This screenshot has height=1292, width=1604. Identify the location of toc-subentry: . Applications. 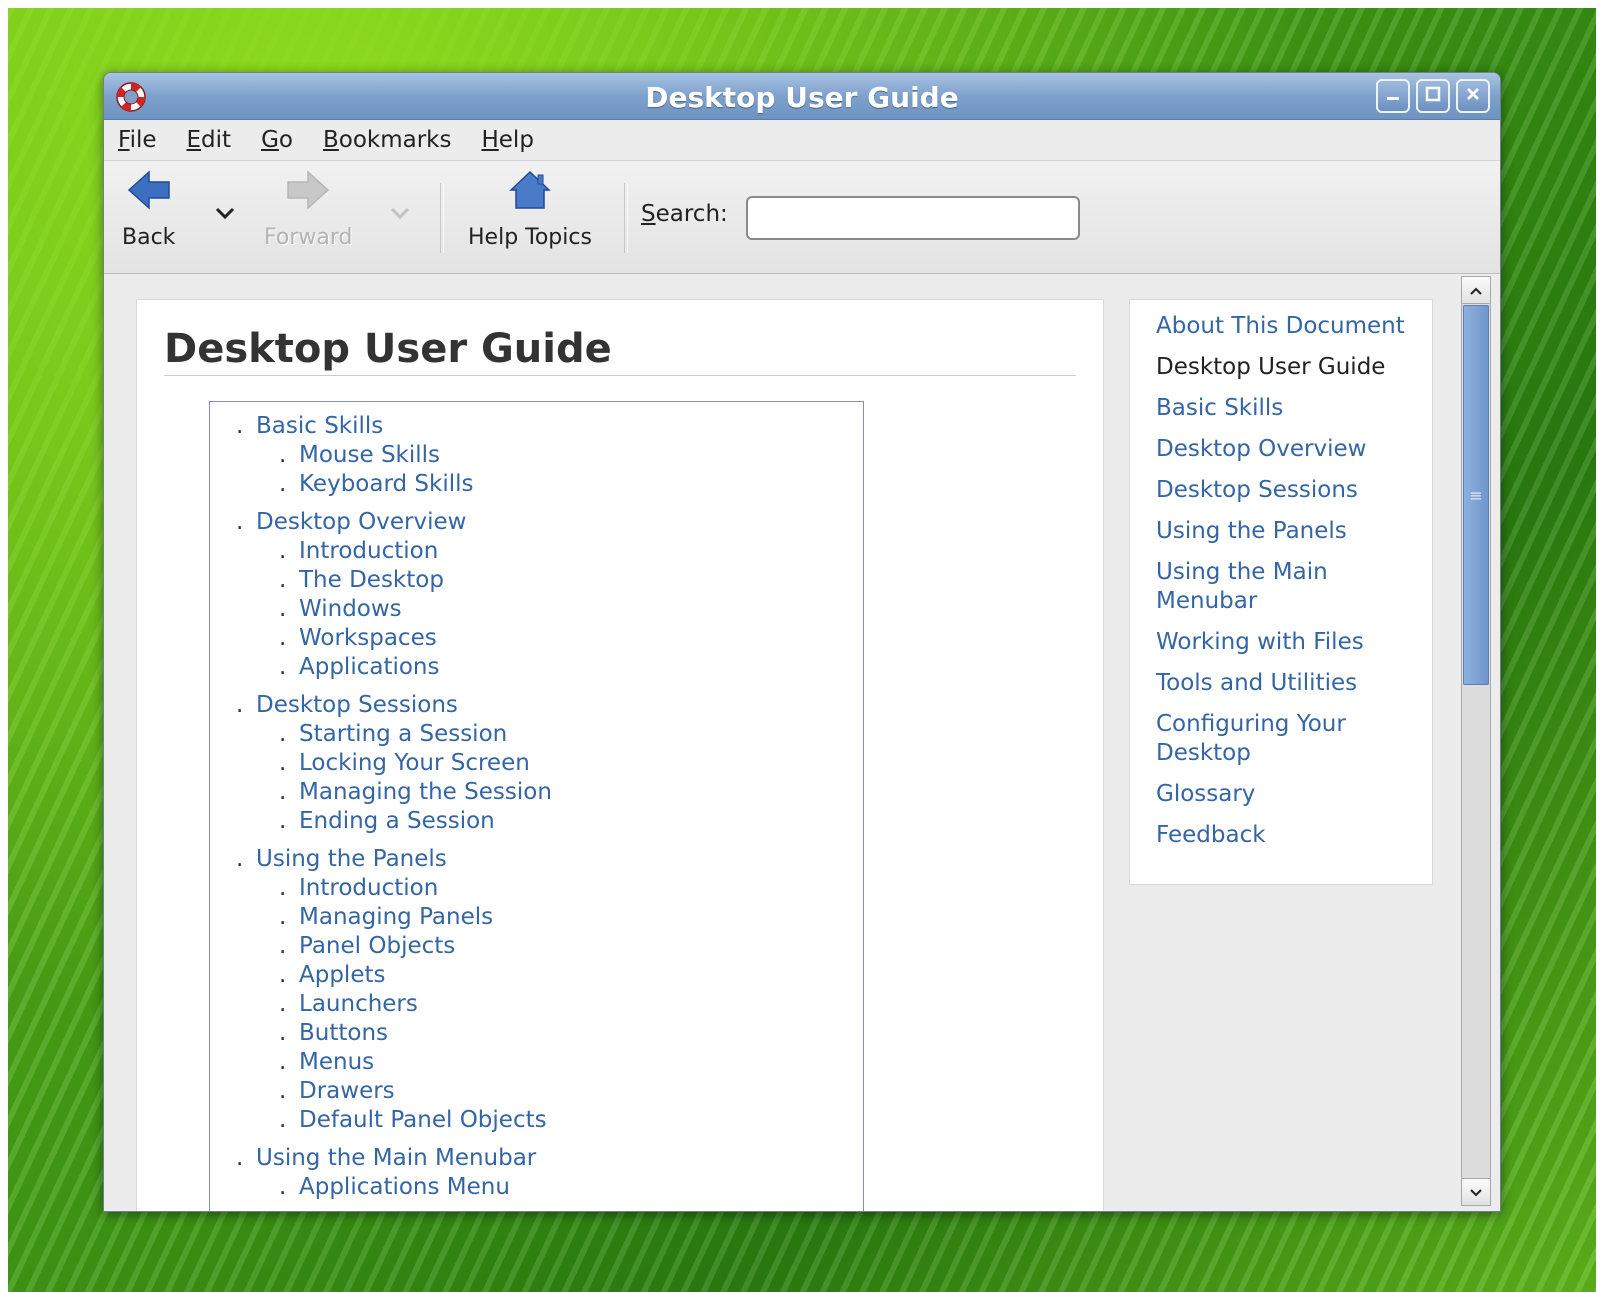
(536, 667).